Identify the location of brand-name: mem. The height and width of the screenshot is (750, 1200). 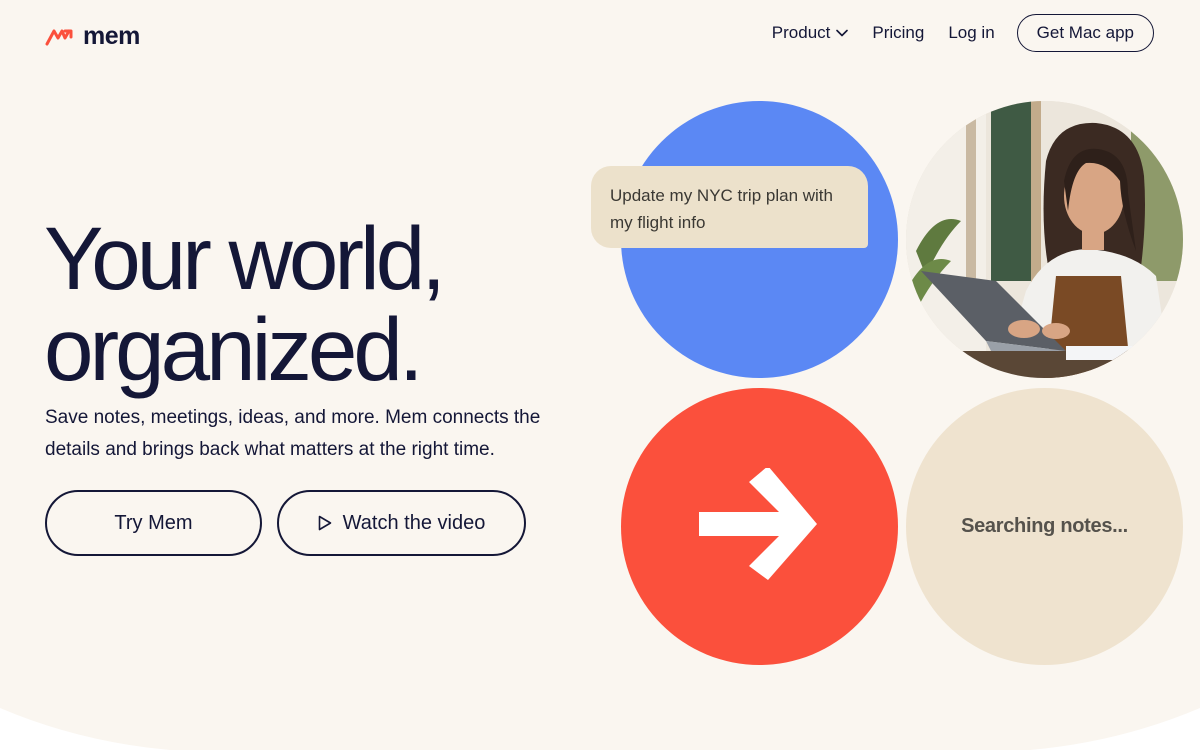
(111, 36).